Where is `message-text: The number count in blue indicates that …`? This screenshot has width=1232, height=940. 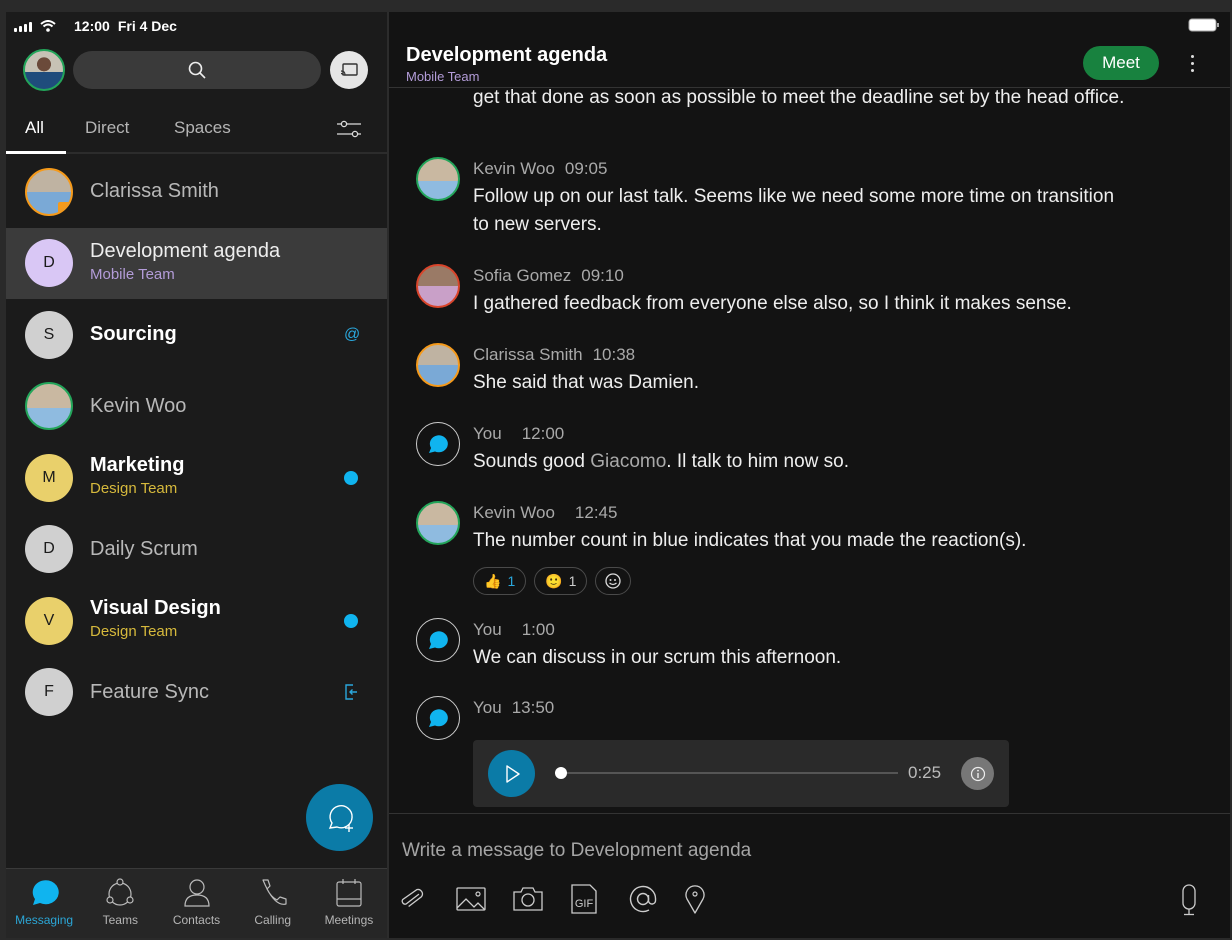 message-text: The number count in blue indicates that … is located at coordinates (750, 540).